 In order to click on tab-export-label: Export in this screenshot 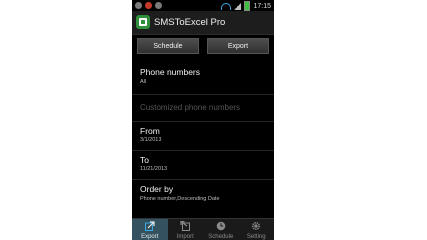, I will do `click(150, 237)`.